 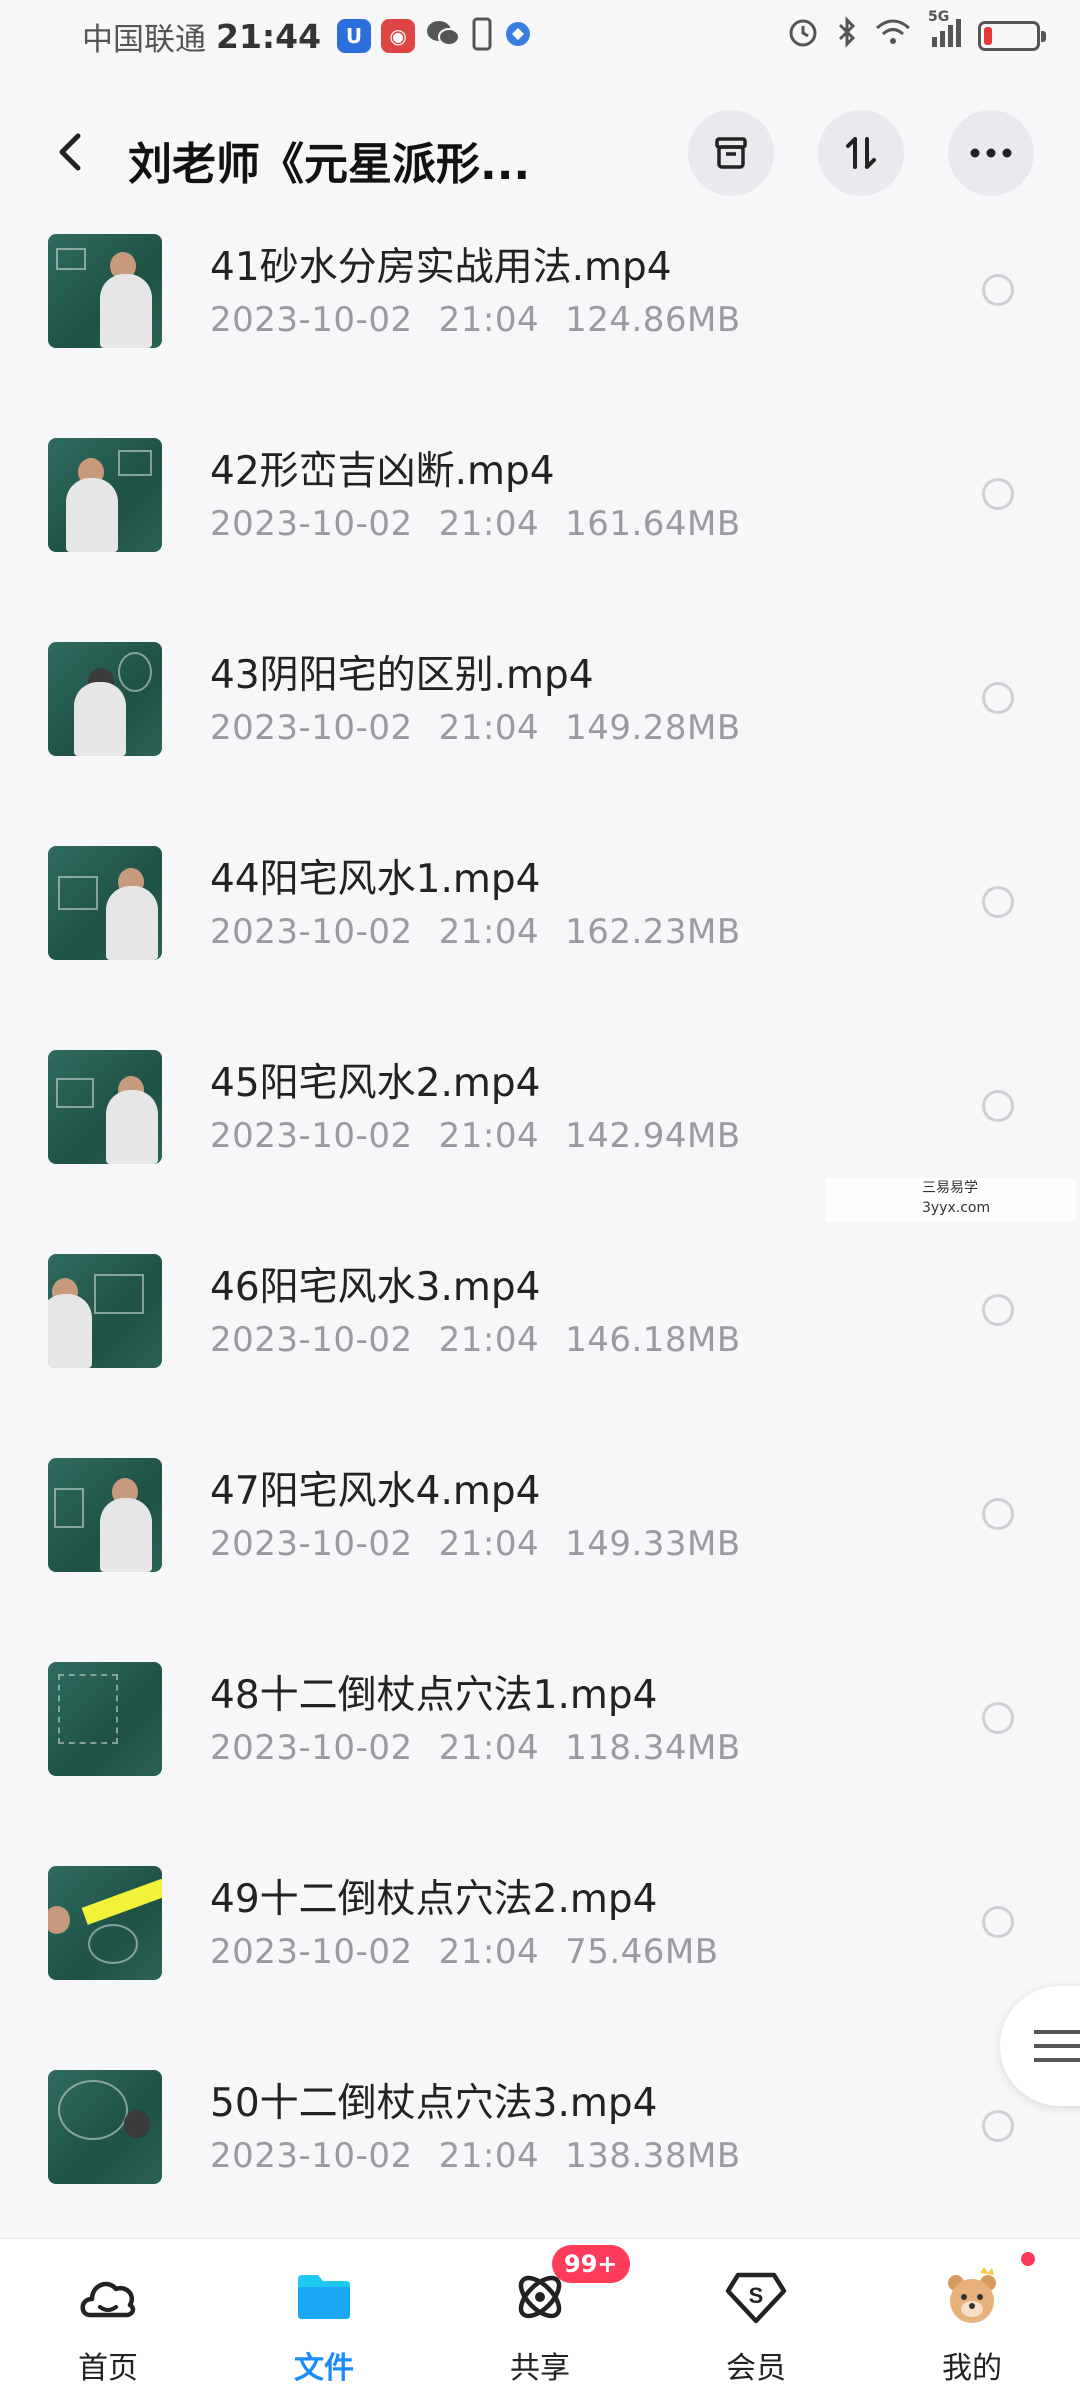 I want to click on watermark-line: 3yyx.com, so click(x=956, y=1208).